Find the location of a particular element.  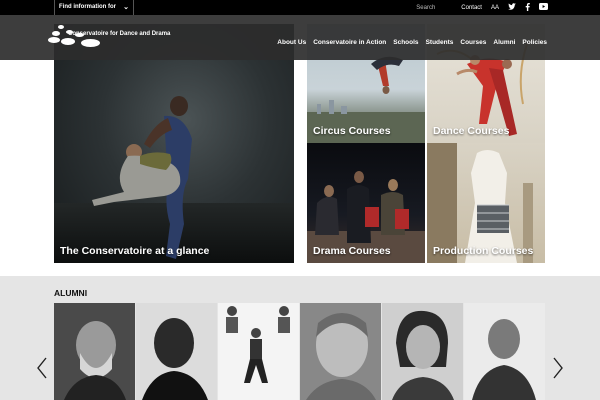

carousel-prev-arrow is located at coordinates (42, 370).